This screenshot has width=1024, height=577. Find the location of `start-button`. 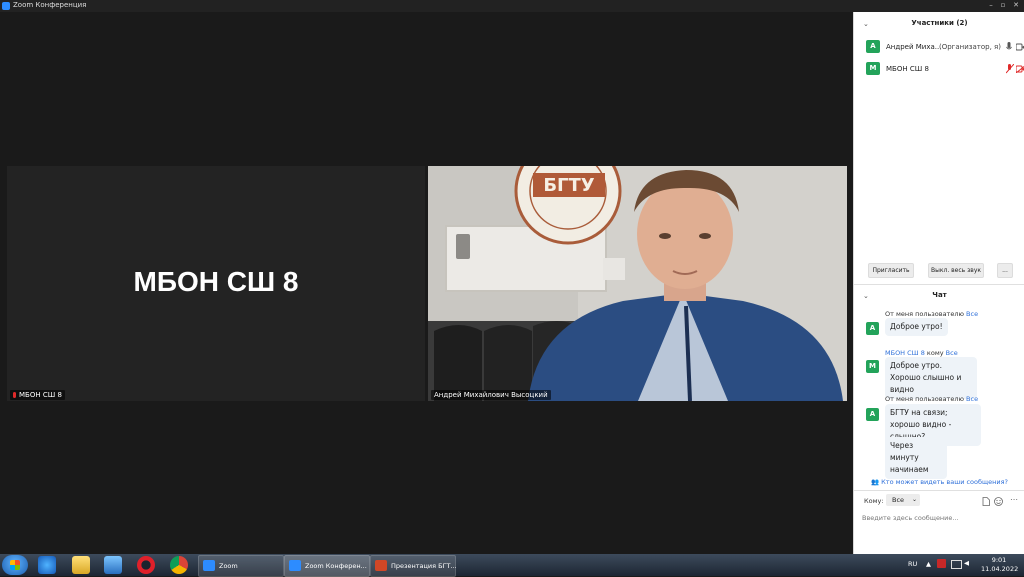

start-button is located at coordinates (15, 565).